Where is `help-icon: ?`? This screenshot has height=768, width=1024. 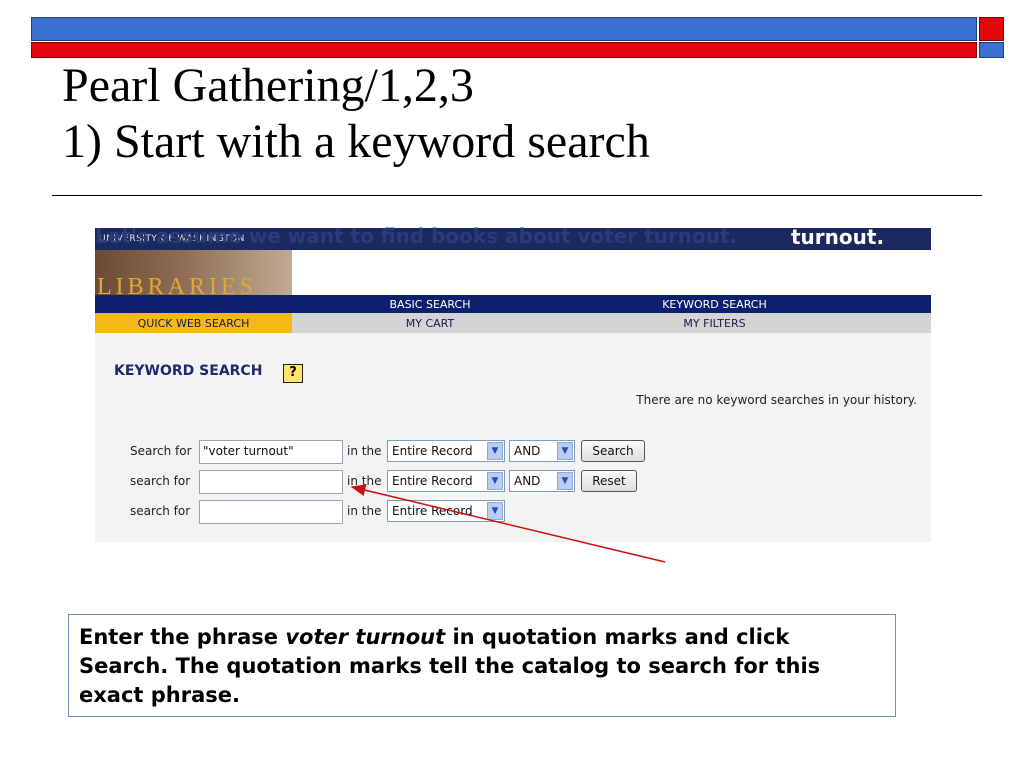
help-icon: ? is located at coordinates (293, 373).